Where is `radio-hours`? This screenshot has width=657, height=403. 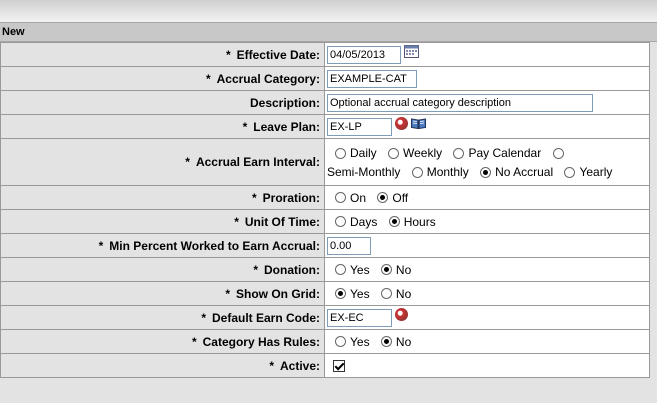 radio-hours is located at coordinates (394, 222).